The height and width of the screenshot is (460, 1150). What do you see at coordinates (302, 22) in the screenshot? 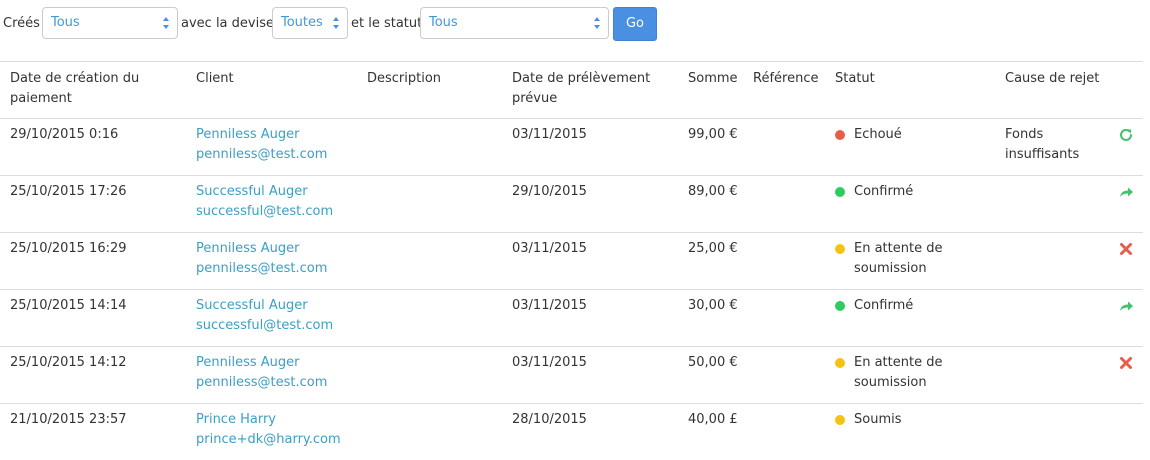
I see `currency-select-value: Toutes` at bounding box center [302, 22].